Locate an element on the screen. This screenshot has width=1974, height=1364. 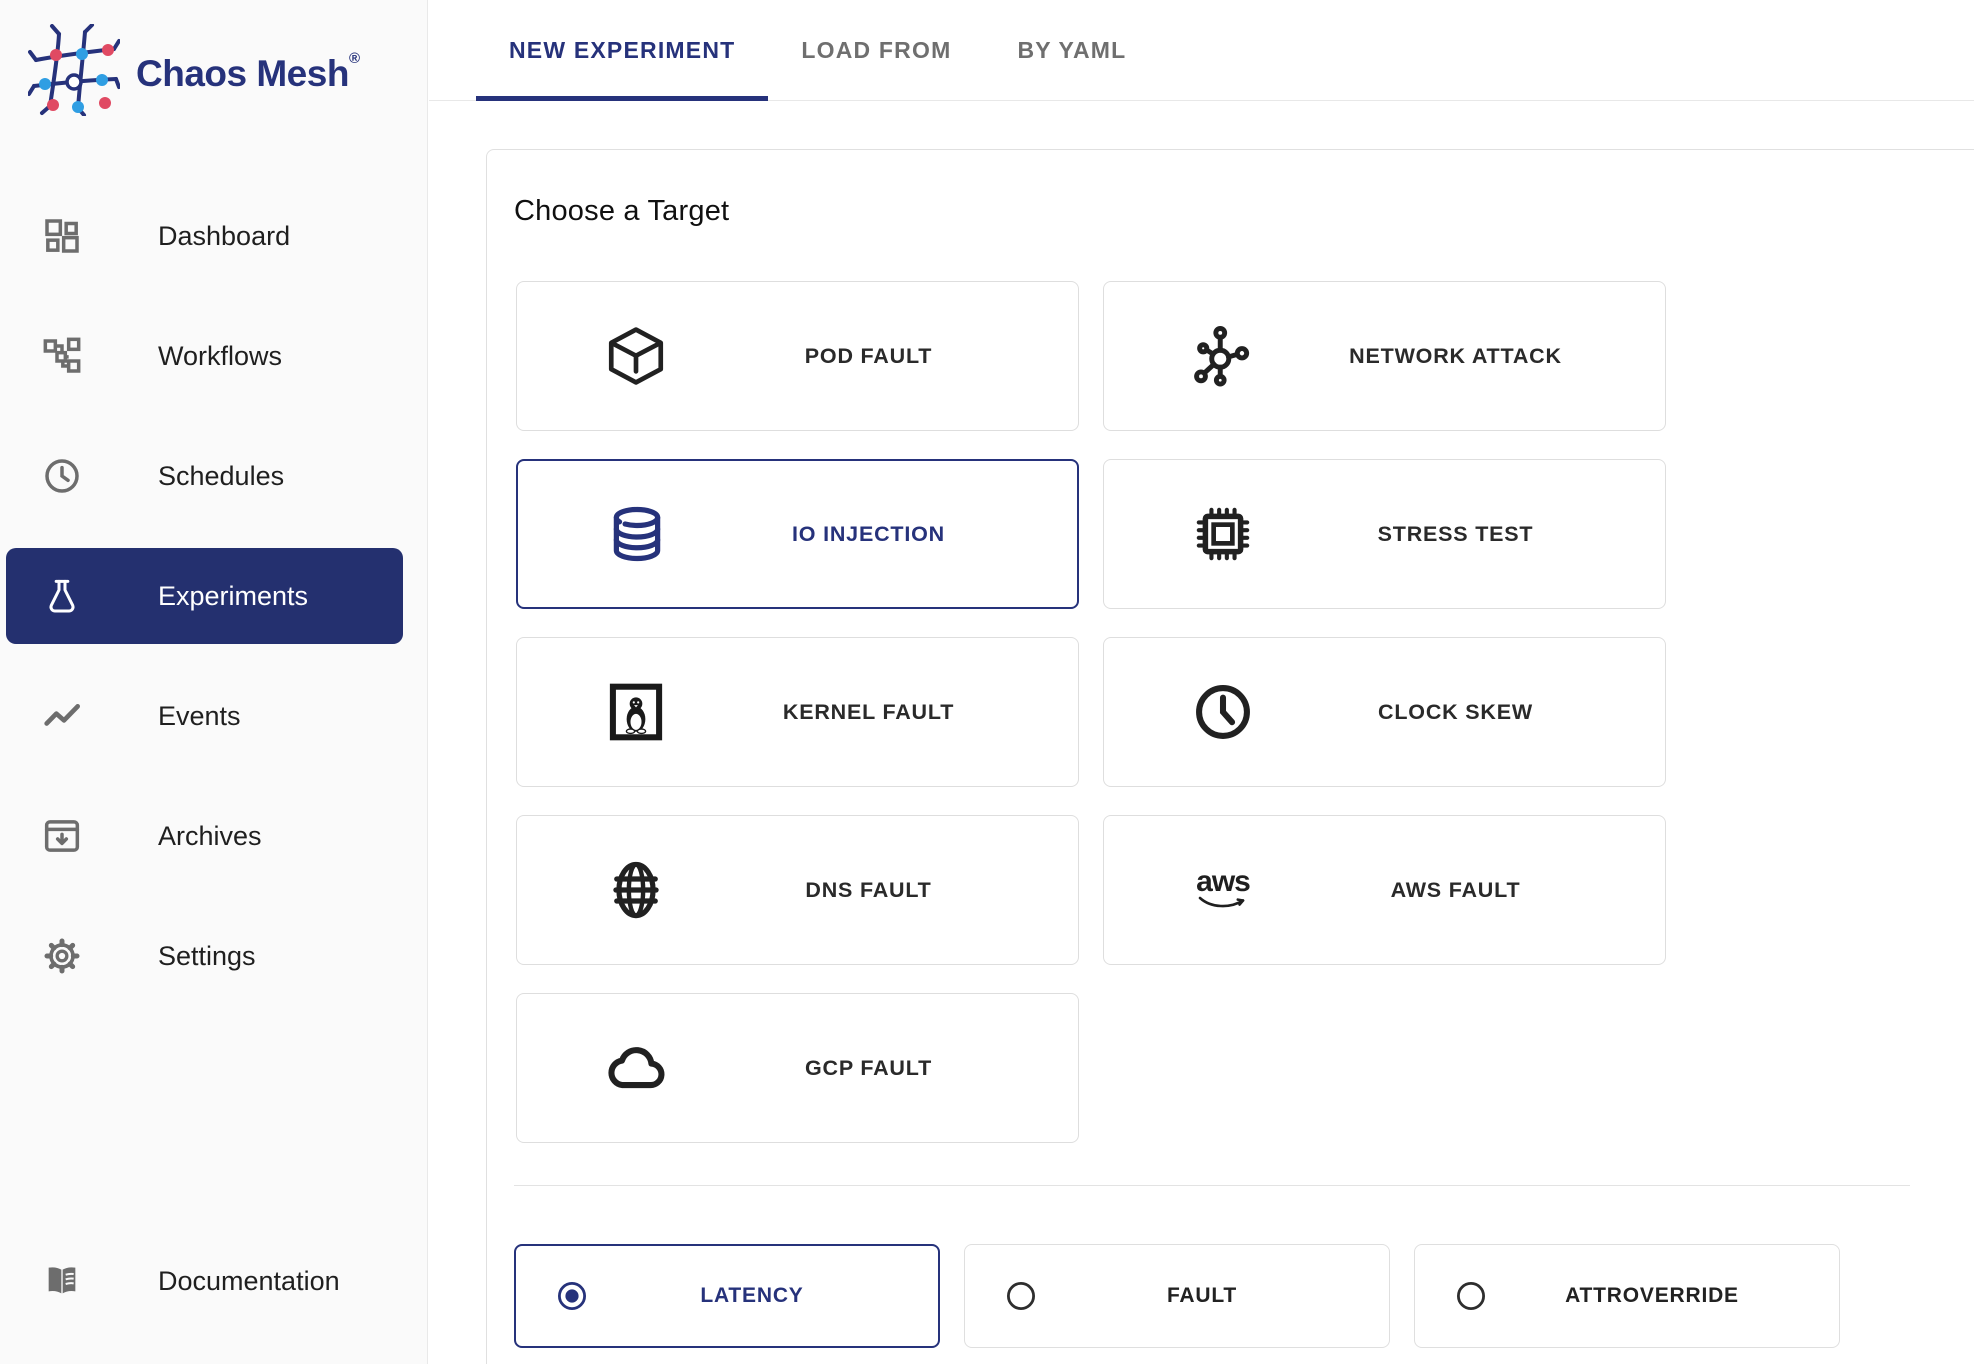
chip-icon is located at coordinates (1223, 534).